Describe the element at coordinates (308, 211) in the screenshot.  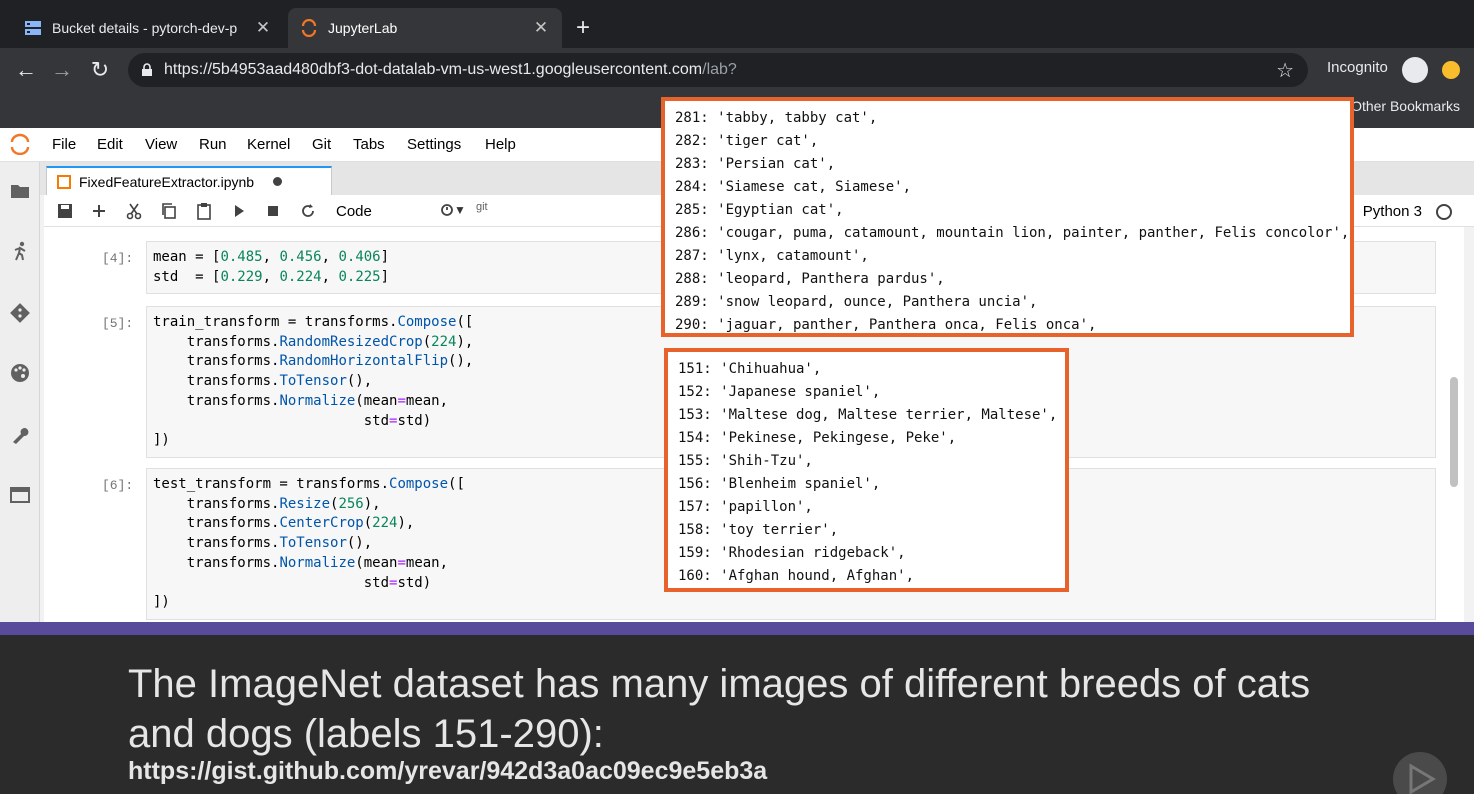
I see `restart-icon` at that location.